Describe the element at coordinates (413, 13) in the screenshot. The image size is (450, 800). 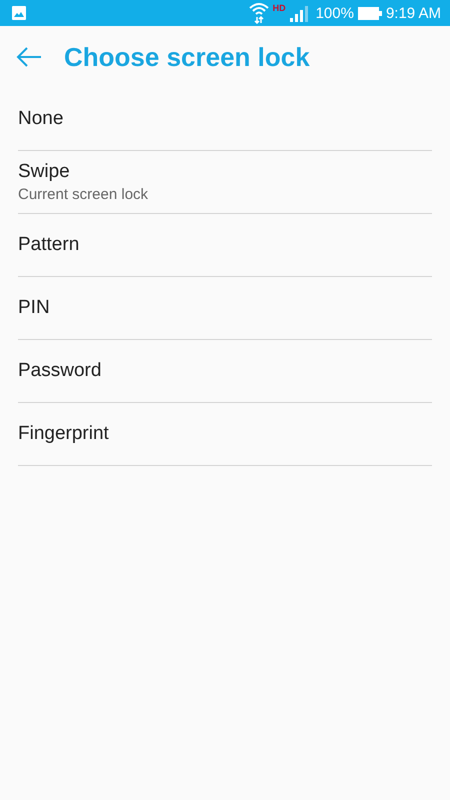
I see `clock: 9:19 AM` at that location.